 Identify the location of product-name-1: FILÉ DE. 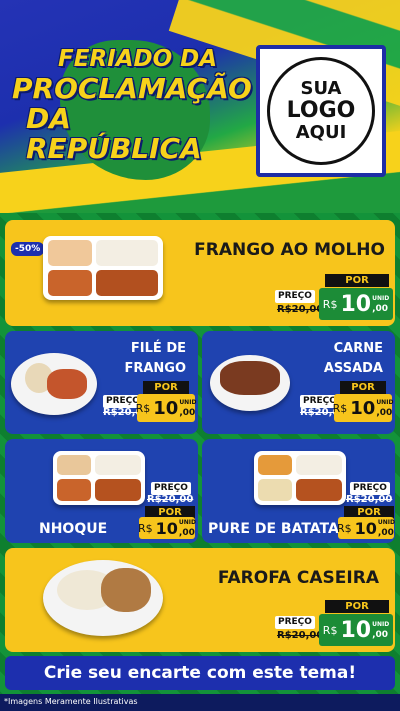
(158, 348).